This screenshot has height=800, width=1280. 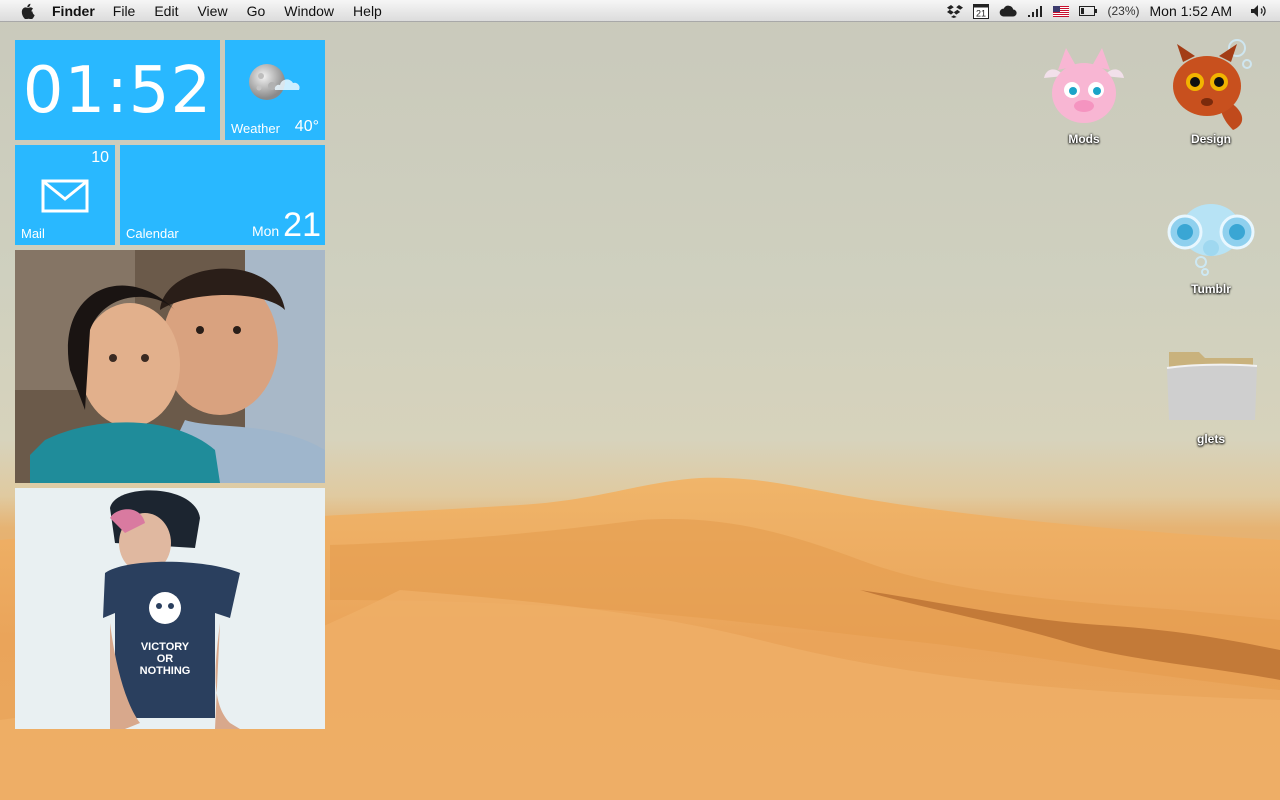 What do you see at coordinates (1210, 439) in the screenshot?
I see `desktop-icon-label: glets` at bounding box center [1210, 439].